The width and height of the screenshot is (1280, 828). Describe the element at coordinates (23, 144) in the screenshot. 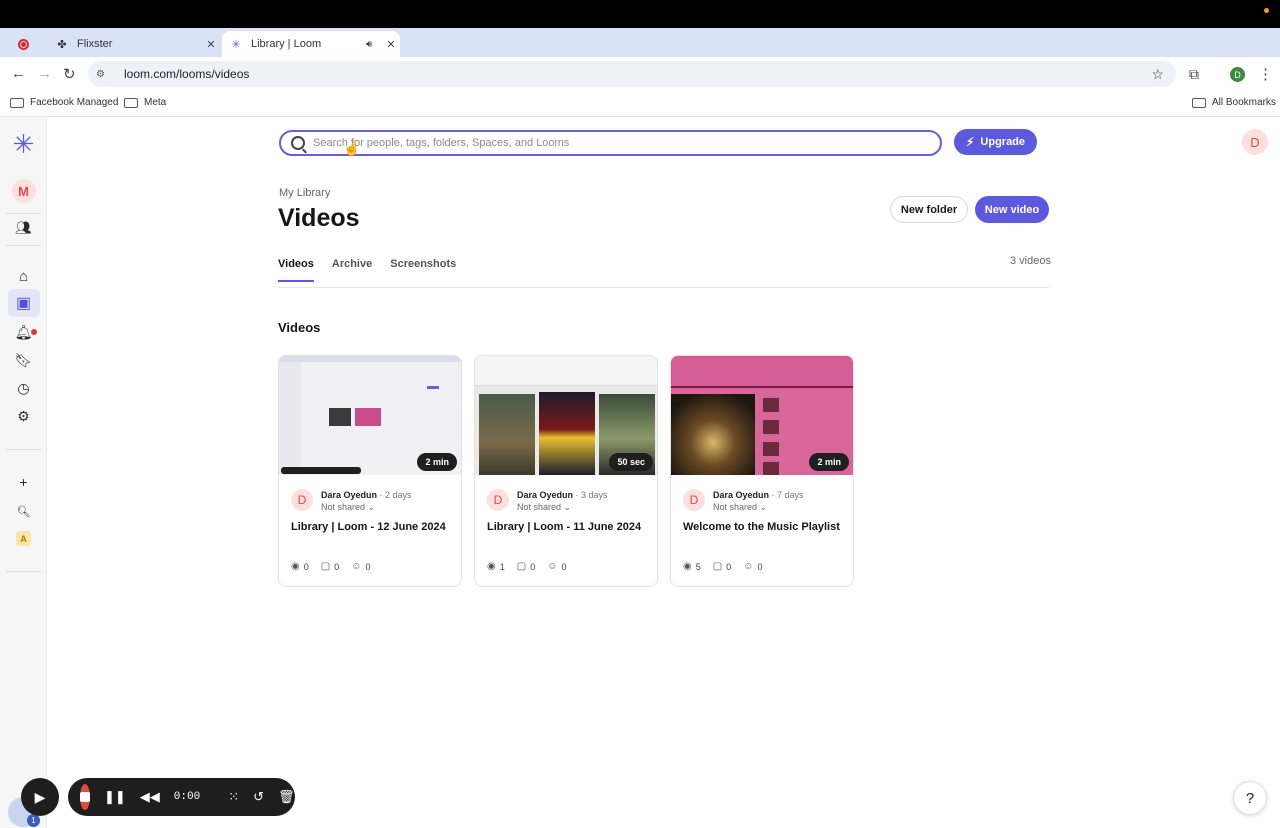

I see `loom-logo-icon: ✳` at that location.